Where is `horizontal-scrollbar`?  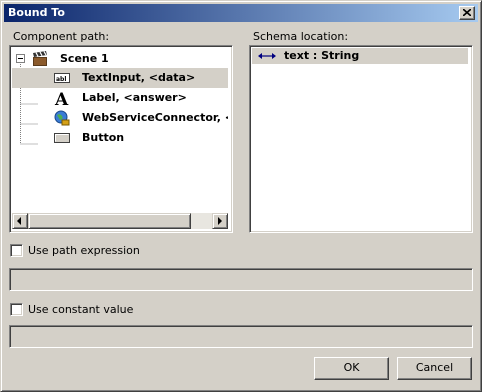 horizontal-scrollbar is located at coordinates (120, 221).